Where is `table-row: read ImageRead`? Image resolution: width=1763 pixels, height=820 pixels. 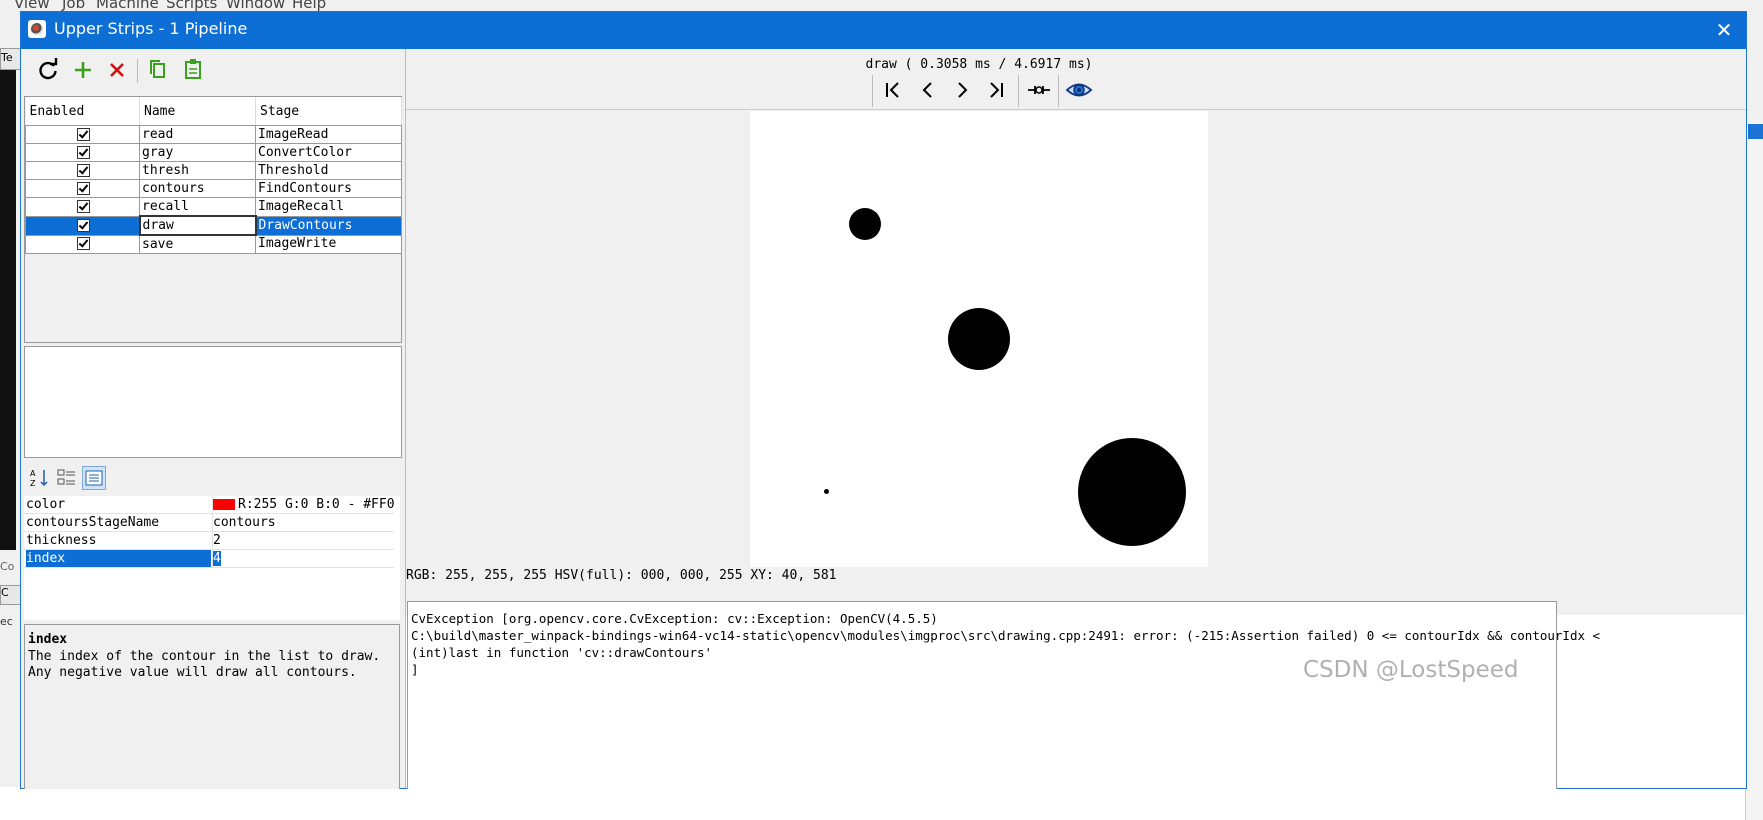
table-row: read ImageRead is located at coordinates (213, 134).